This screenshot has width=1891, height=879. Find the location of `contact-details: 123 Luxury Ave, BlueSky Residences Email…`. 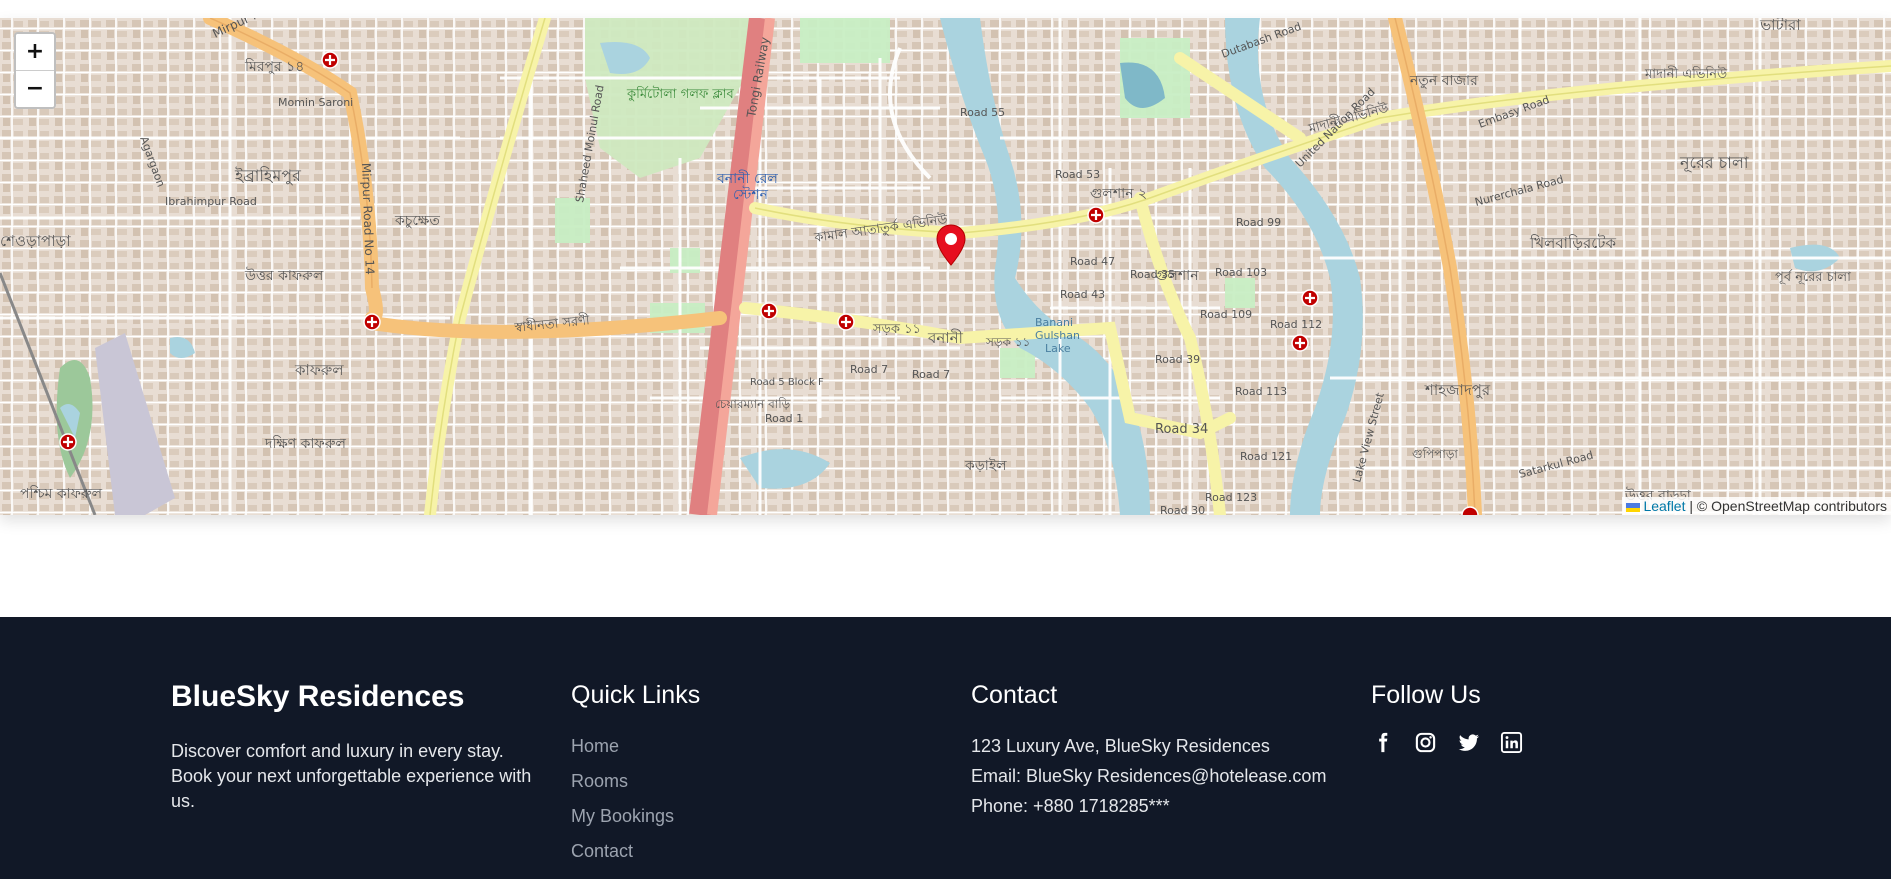

contact-details: 123 Luxury Ave, BlueSky Residences Email… is located at coordinates (1148, 779).